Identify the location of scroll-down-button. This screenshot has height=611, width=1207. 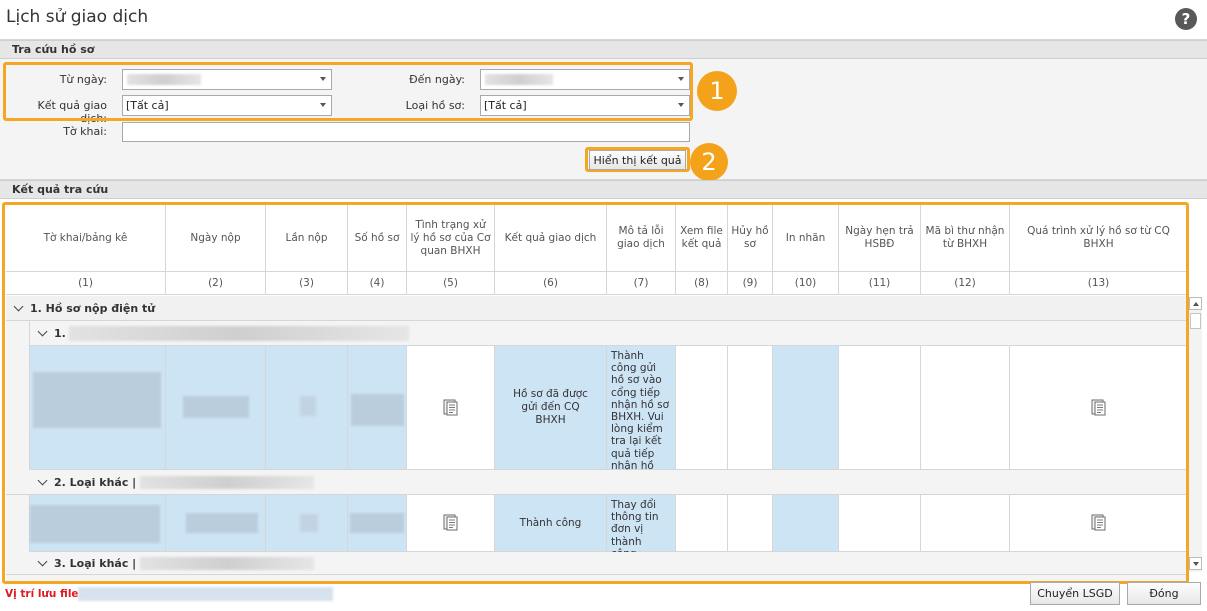
(1195, 563).